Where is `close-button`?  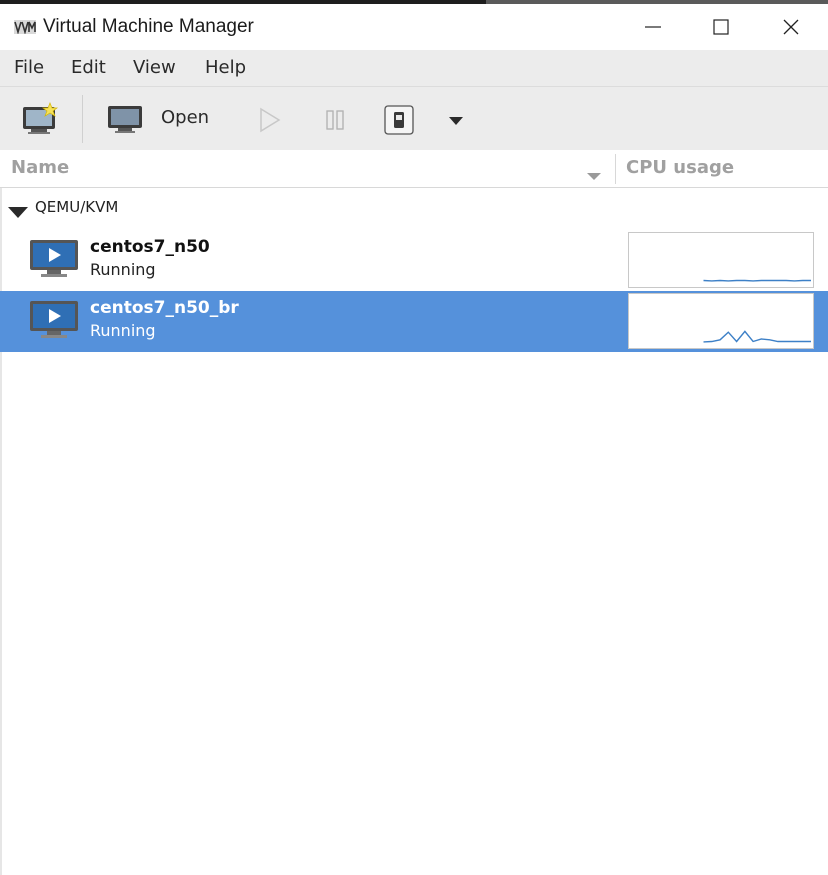
close-button is located at coordinates (791, 27).